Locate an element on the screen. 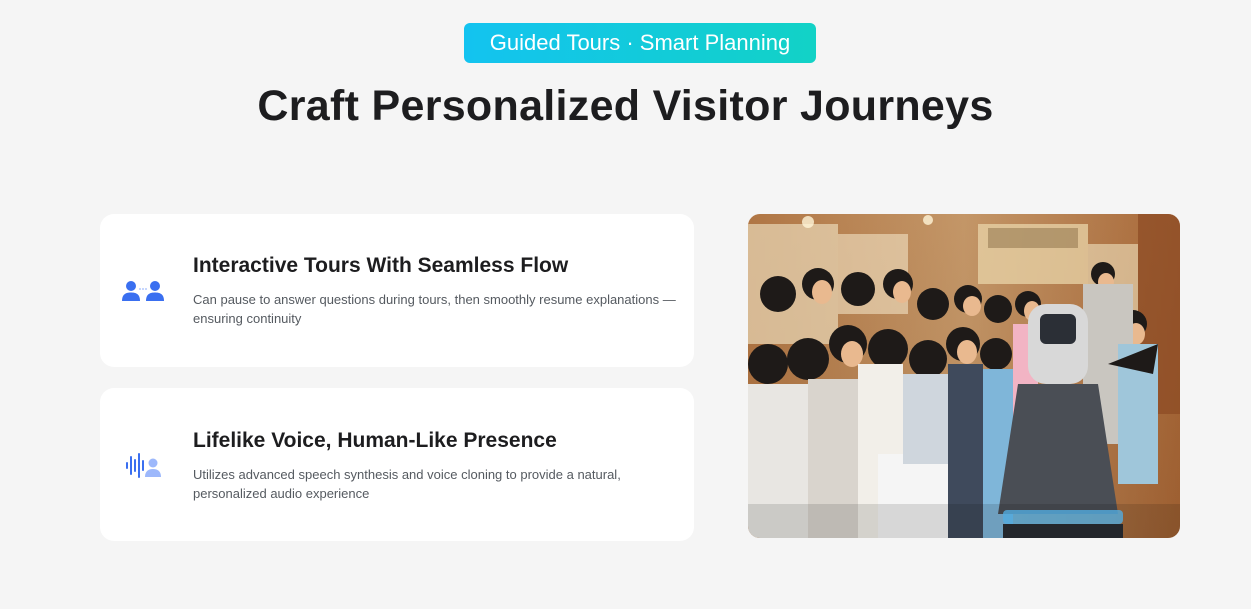 The image size is (1251, 609). voice-wave-icon is located at coordinates (143, 465).